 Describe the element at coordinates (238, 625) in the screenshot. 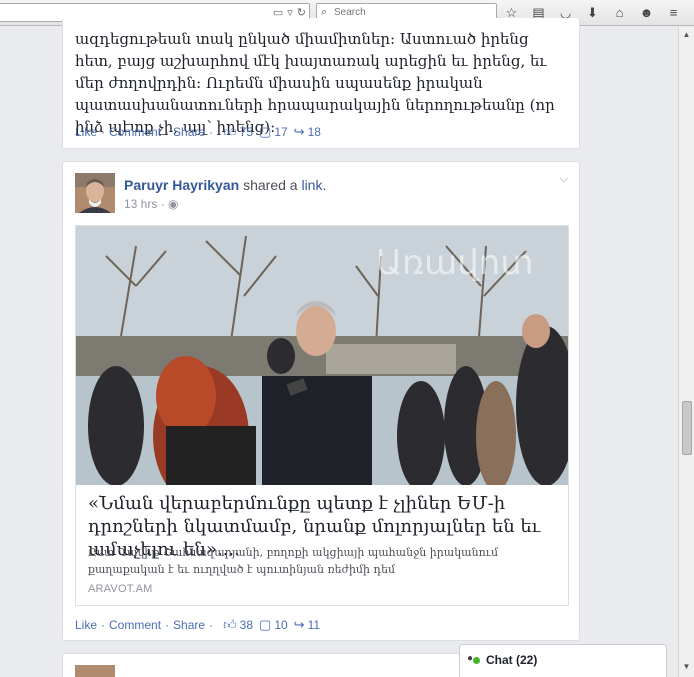

I see `like-count: 👍︎ 38` at that location.